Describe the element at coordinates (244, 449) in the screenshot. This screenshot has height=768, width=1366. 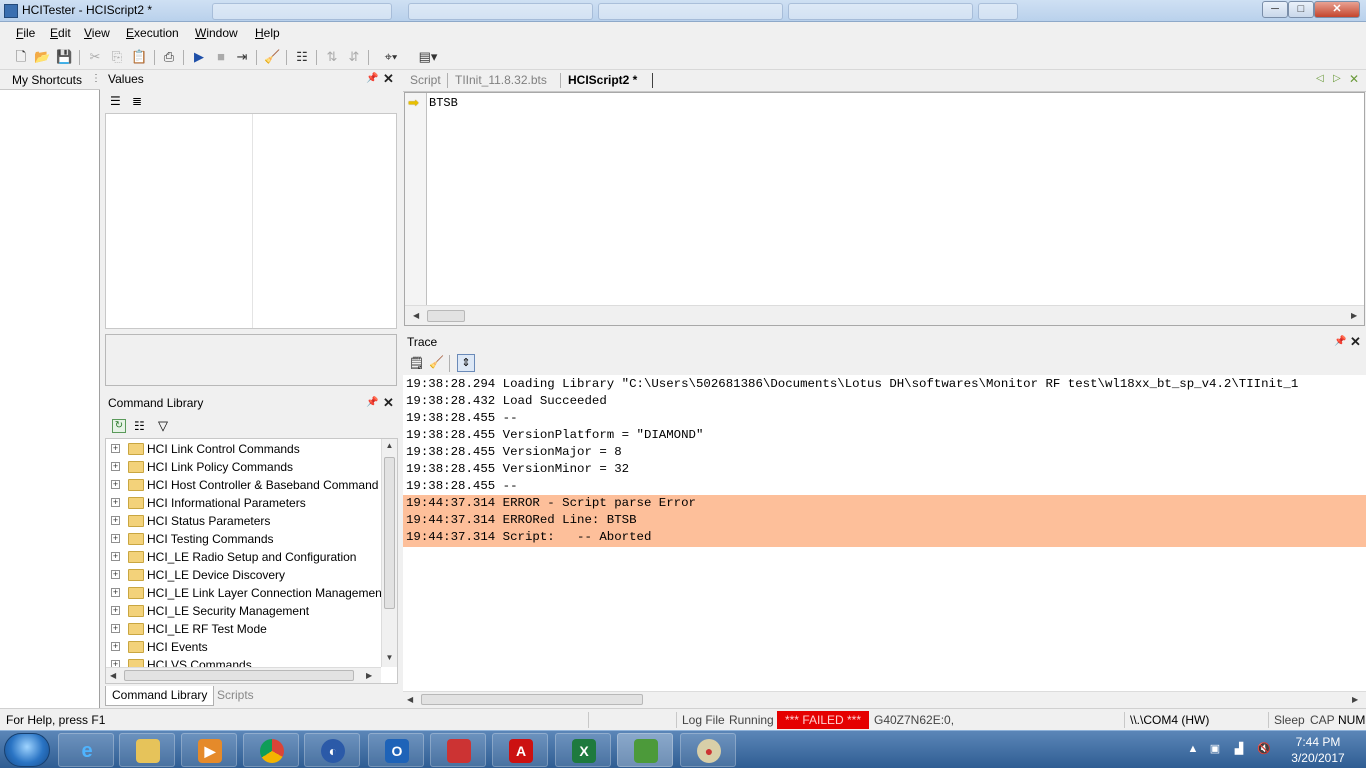
I see `tree-item: + HCI Link Control Commands` at that location.